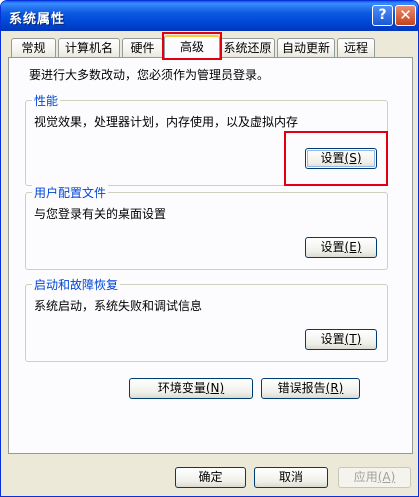 Image resolution: width=419 pixels, height=497 pixels. What do you see at coordinates (301, 388) in the screenshot?
I see `error-reporting-label: 错误报告` at bounding box center [301, 388].